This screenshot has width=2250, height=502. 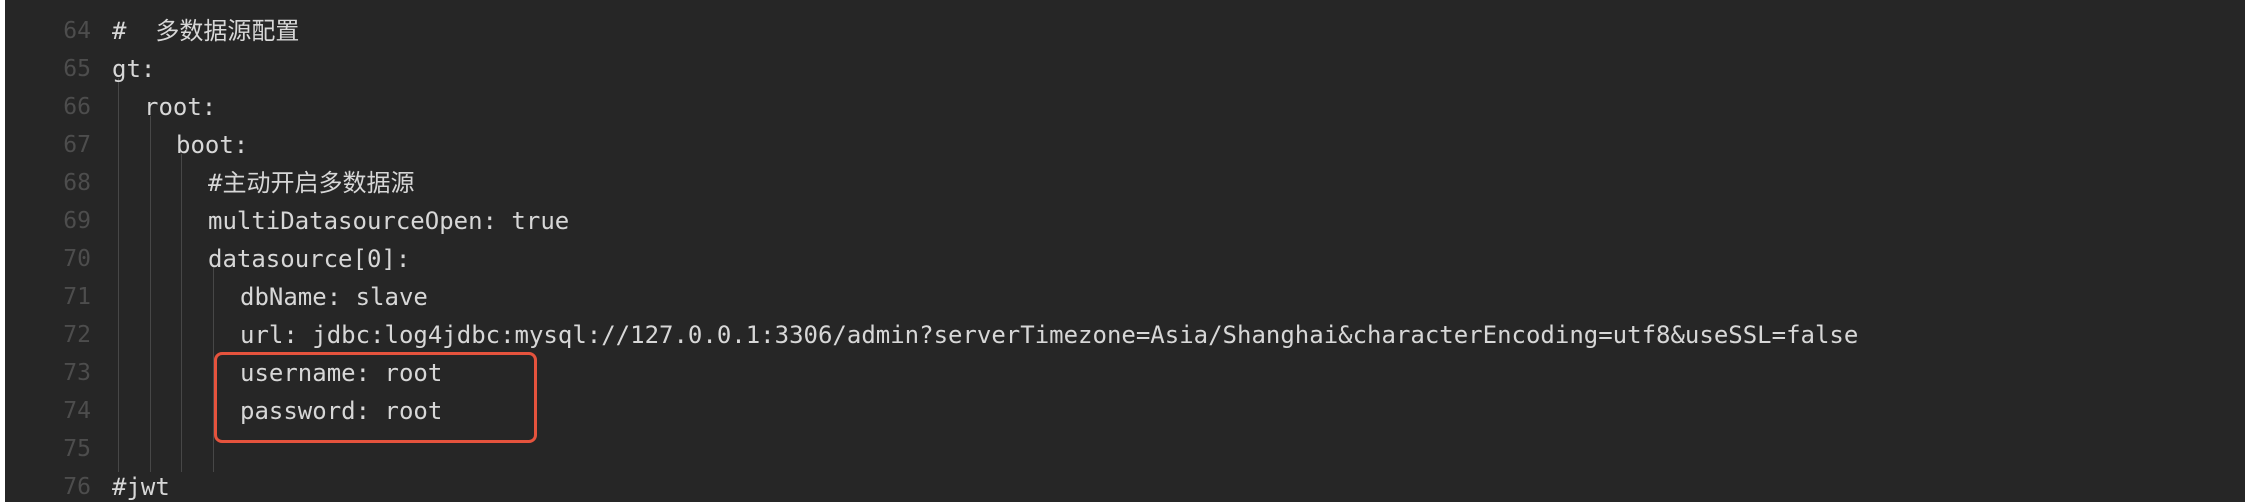 What do you see at coordinates (77, 487) in the screenshot?
I see `line-number: 76` at bounding box center [77, 487].